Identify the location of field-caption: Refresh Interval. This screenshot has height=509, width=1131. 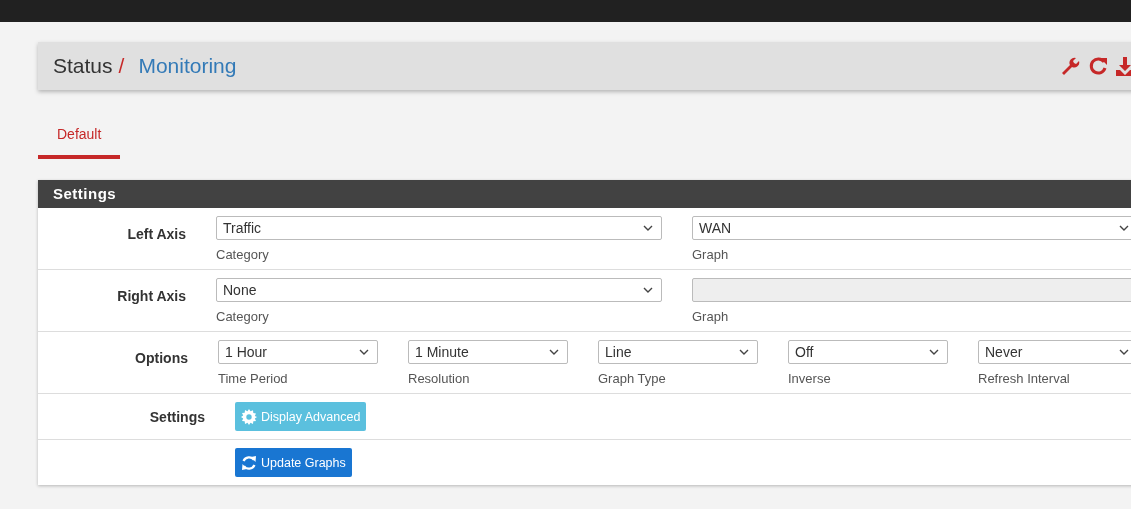
(1024, 378).